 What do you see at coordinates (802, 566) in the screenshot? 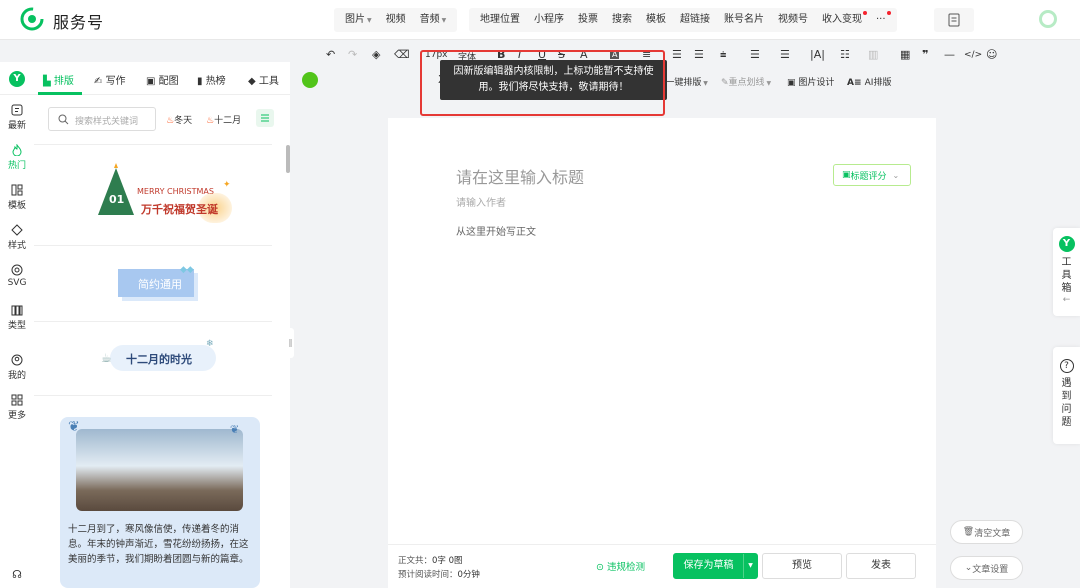
I see `preview-button: 预览` at bounding box center [802, 566].